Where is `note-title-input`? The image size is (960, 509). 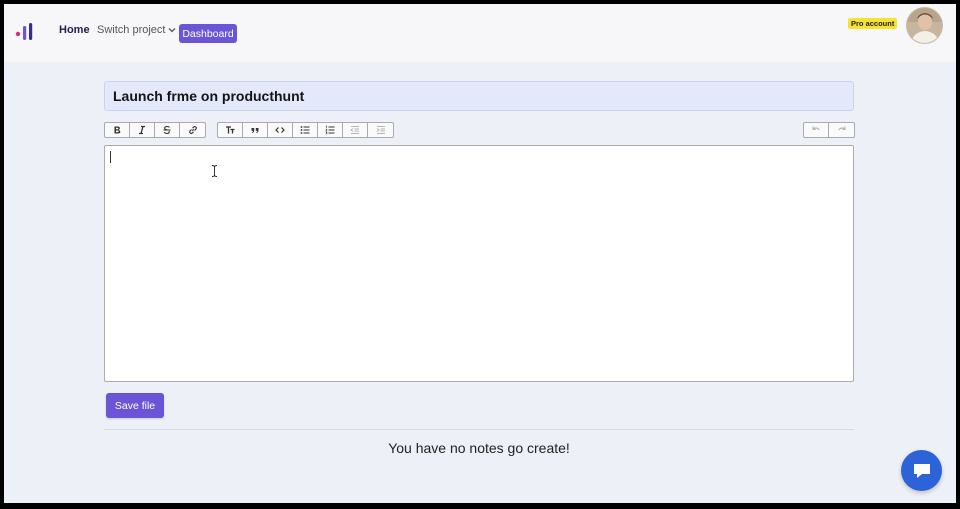
note-title-input is located at coordinates (479, 96).